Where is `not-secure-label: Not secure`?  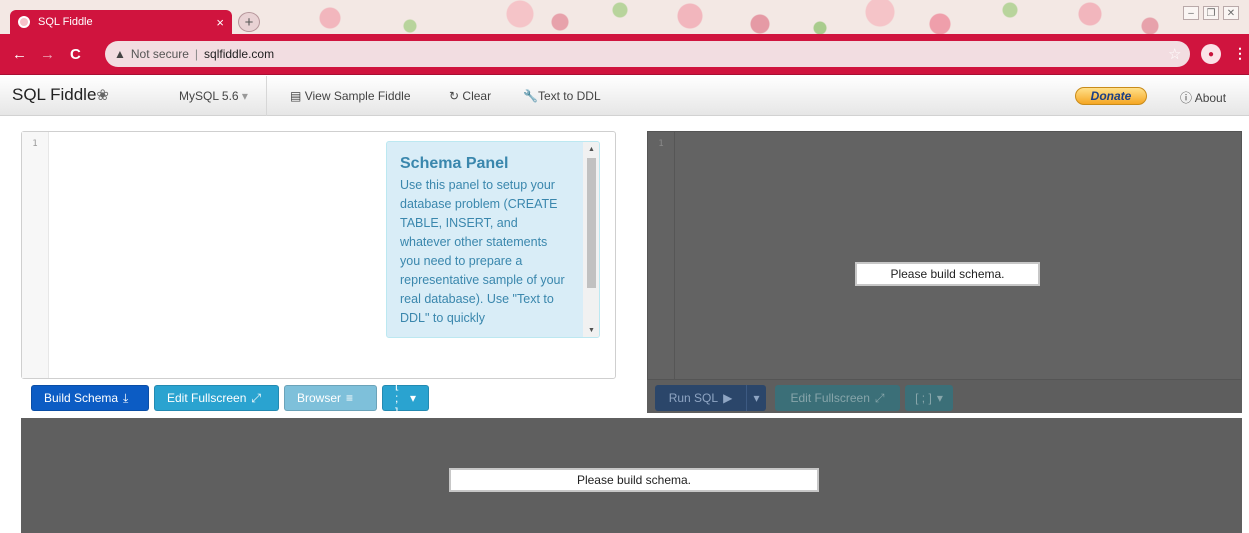 not-secure-label: Not secure is located at coordinates (159, 54).